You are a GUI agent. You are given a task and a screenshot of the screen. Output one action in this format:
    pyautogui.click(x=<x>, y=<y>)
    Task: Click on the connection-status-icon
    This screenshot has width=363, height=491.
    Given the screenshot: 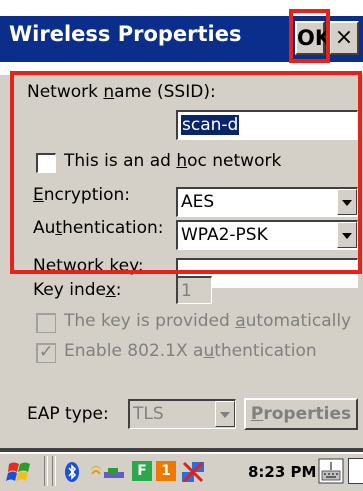 What is the action you would take?
    pyautogui.click(x=193, y=472)
    